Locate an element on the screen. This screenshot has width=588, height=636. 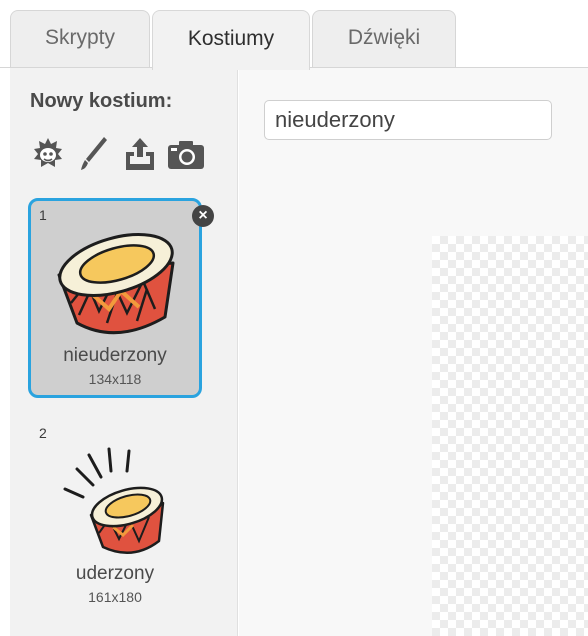
costume-item: 1 nieuderzony 134x118 is located at coordinates (115, 298).